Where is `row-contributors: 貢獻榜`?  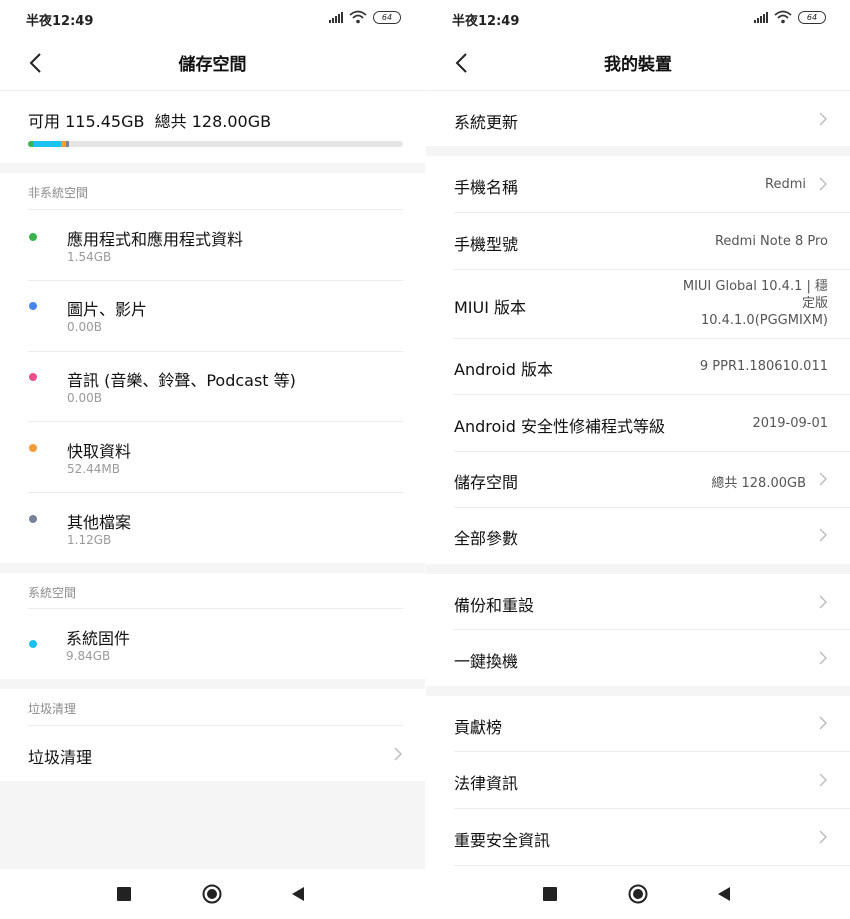
row-contributors: 貢獻榜 is located at coordinates (638, 723).